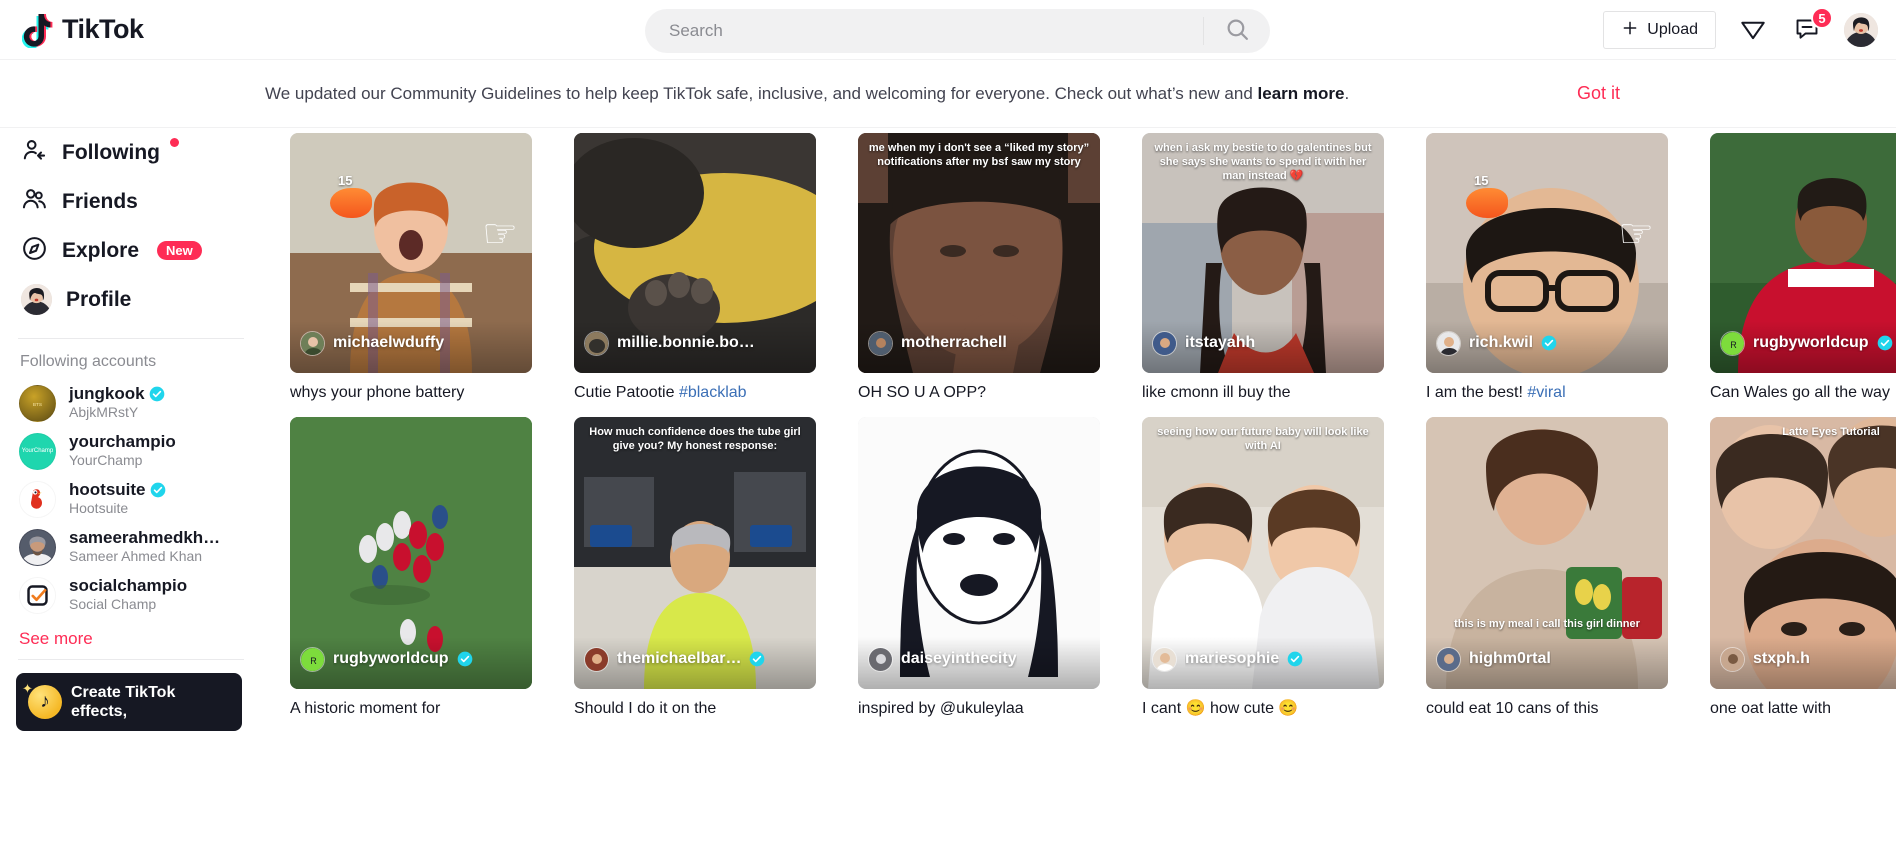 This screenshot has height=863, width=1896. I want to click on top-header: TikTok Upload, so click(948, 30).